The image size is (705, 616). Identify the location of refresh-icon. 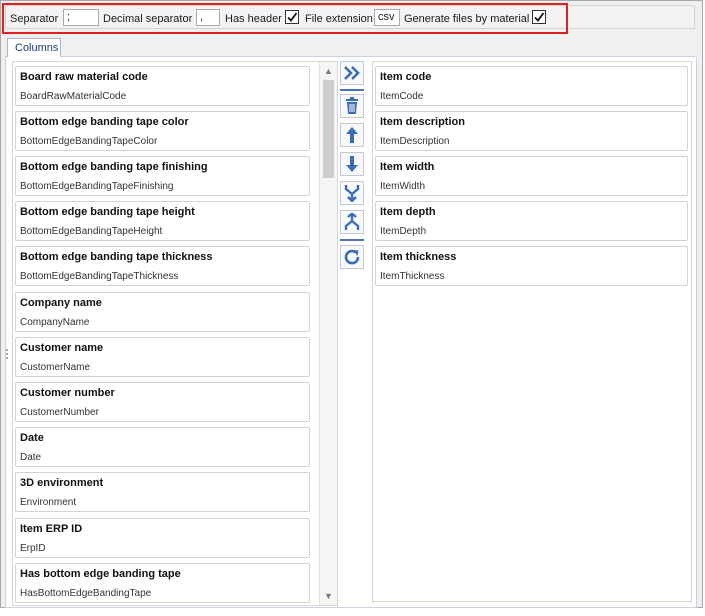
(352, 257).